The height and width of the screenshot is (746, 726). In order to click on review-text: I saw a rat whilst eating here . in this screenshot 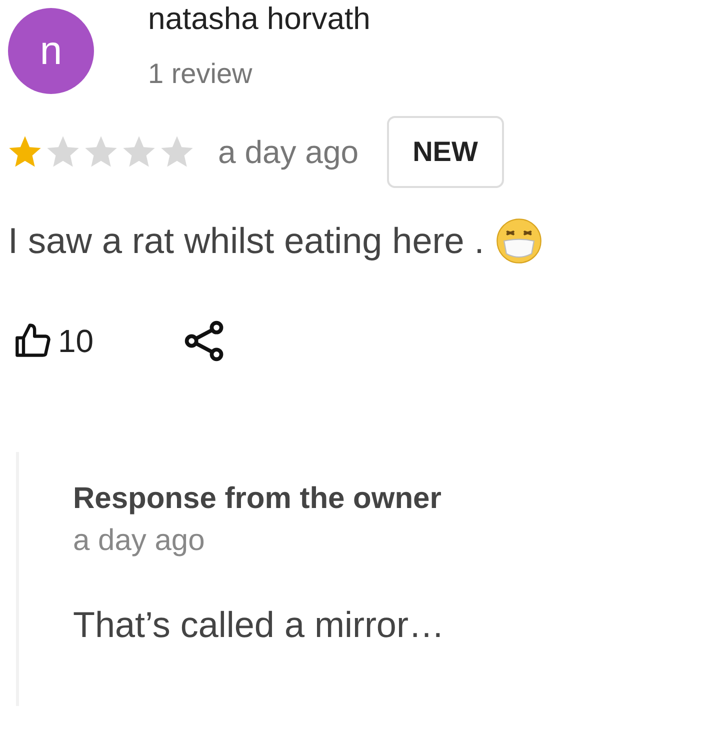, I will do `click(246, 241)`.